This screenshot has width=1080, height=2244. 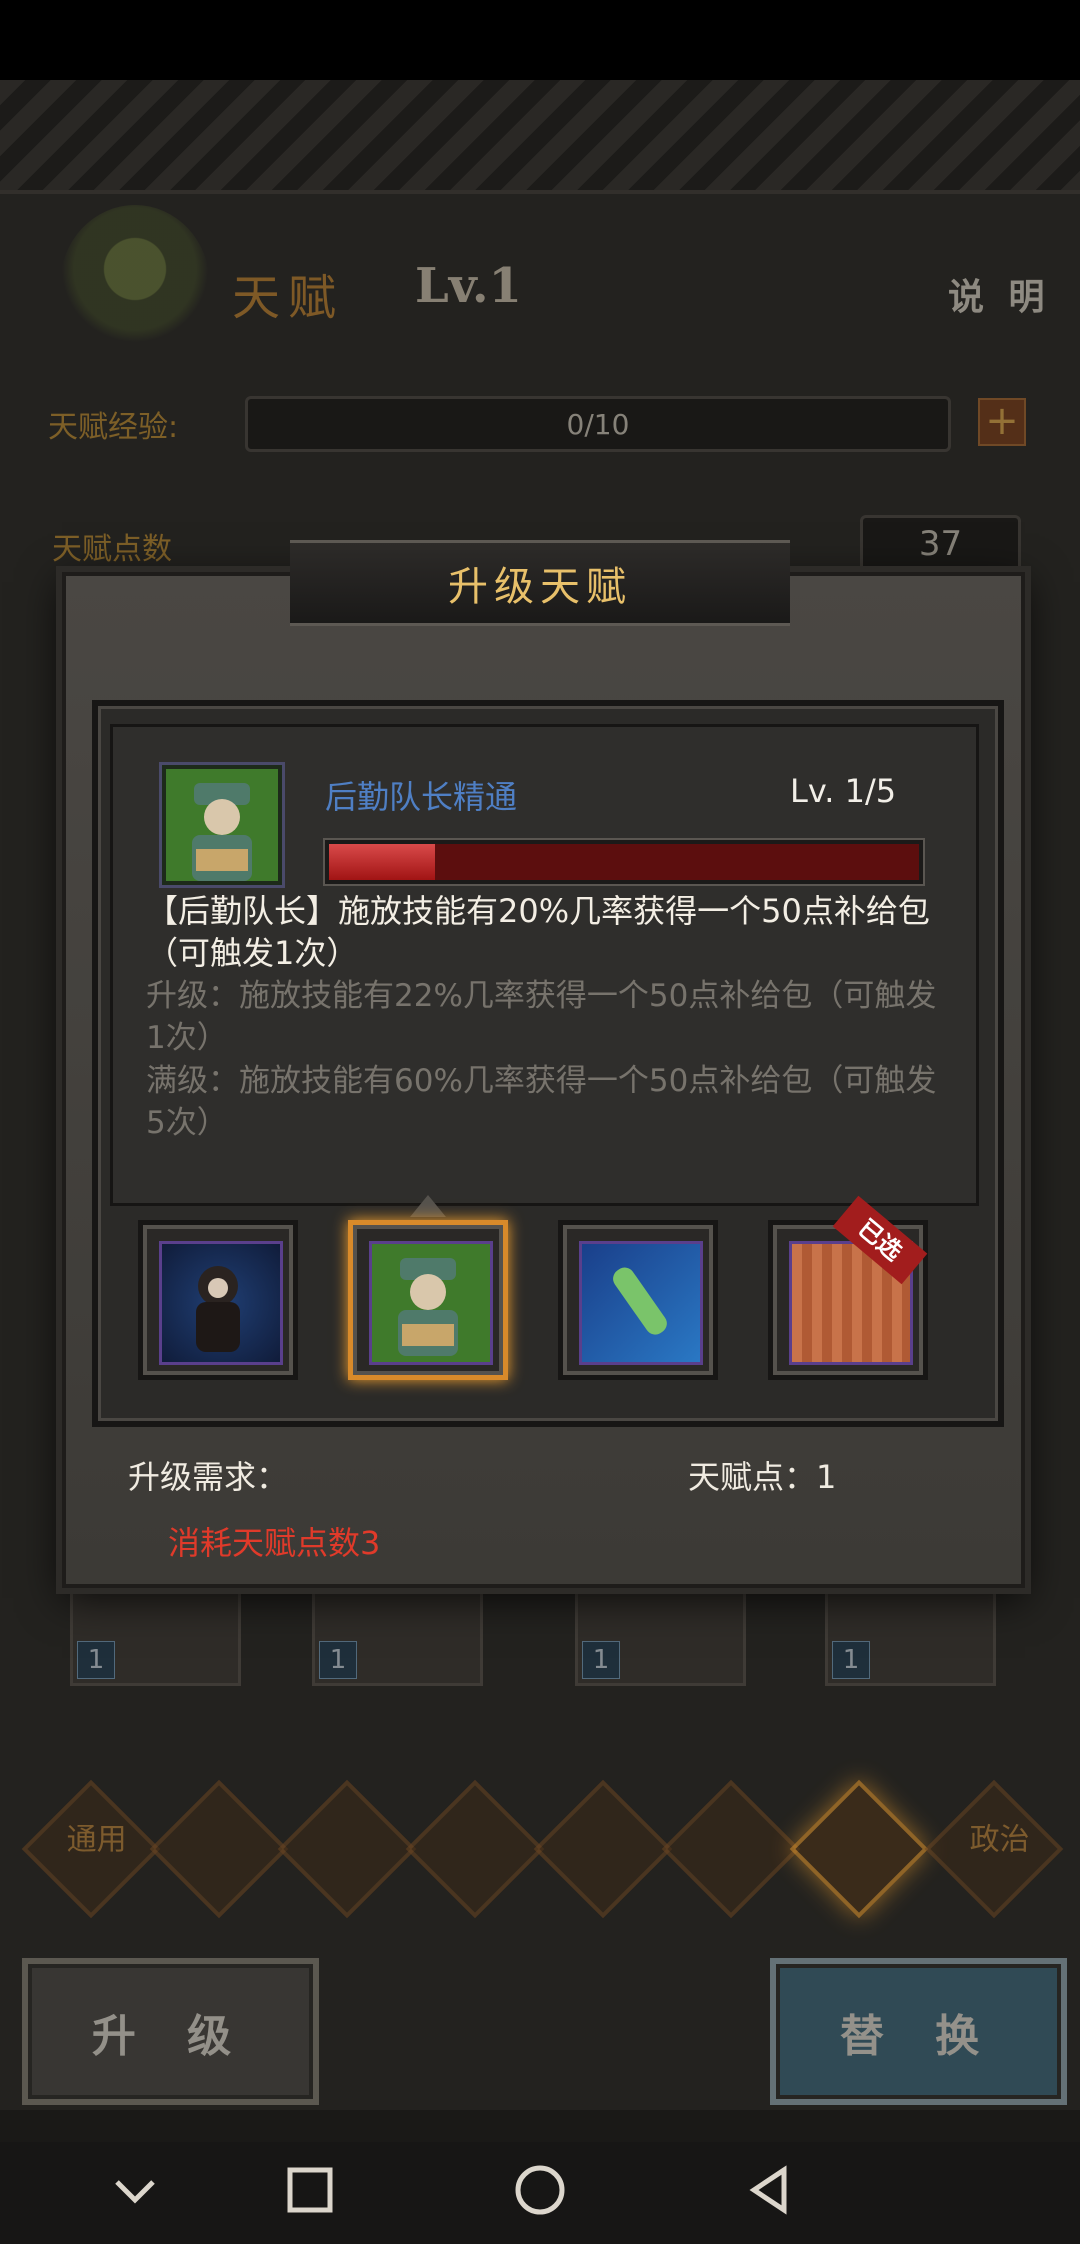 I want to click on skill-progress-fill, so click(x=382, y=862).